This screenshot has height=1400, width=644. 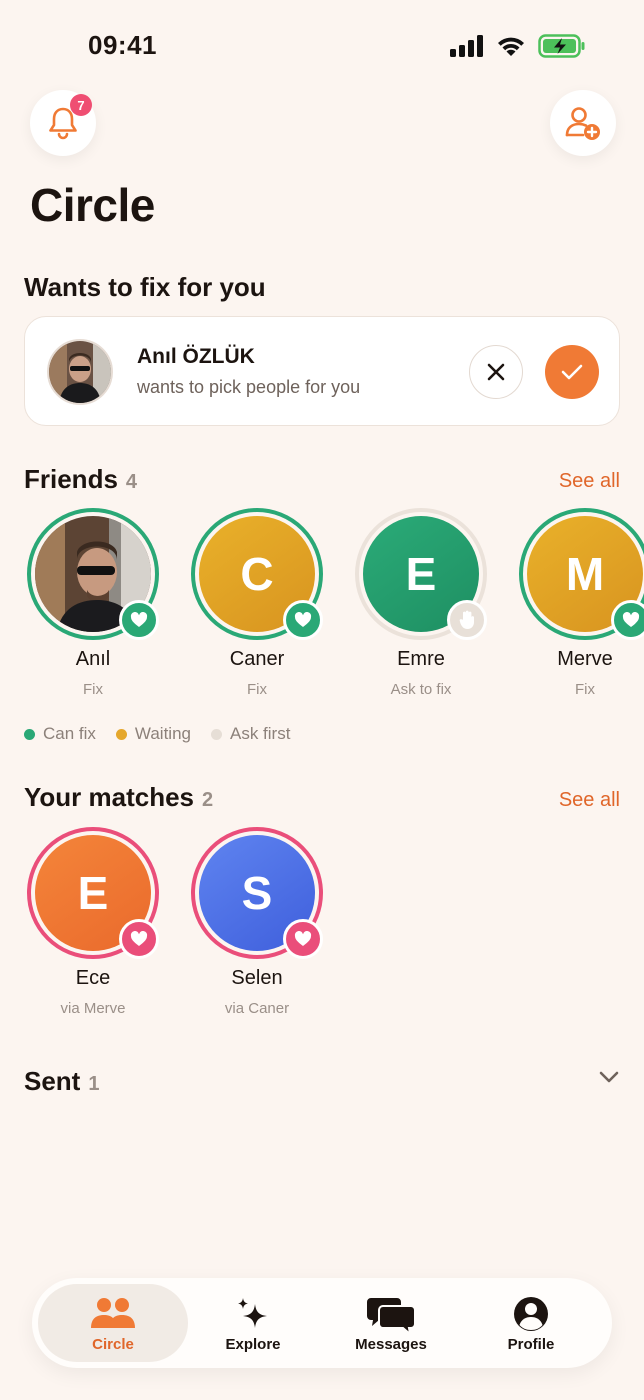 What do you see at coordinates (52, 1081) in the screenshot?
I see `sent-title: Sent` at bounding box center [52, 1081].